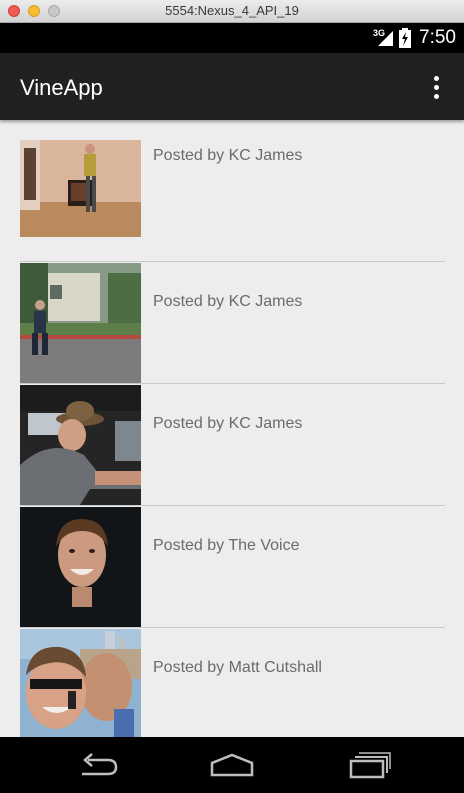 The height and width of the screenshot is (793, 464). I want to click on poster-text: Posted by Matt Cutshall, so click(237, 667).